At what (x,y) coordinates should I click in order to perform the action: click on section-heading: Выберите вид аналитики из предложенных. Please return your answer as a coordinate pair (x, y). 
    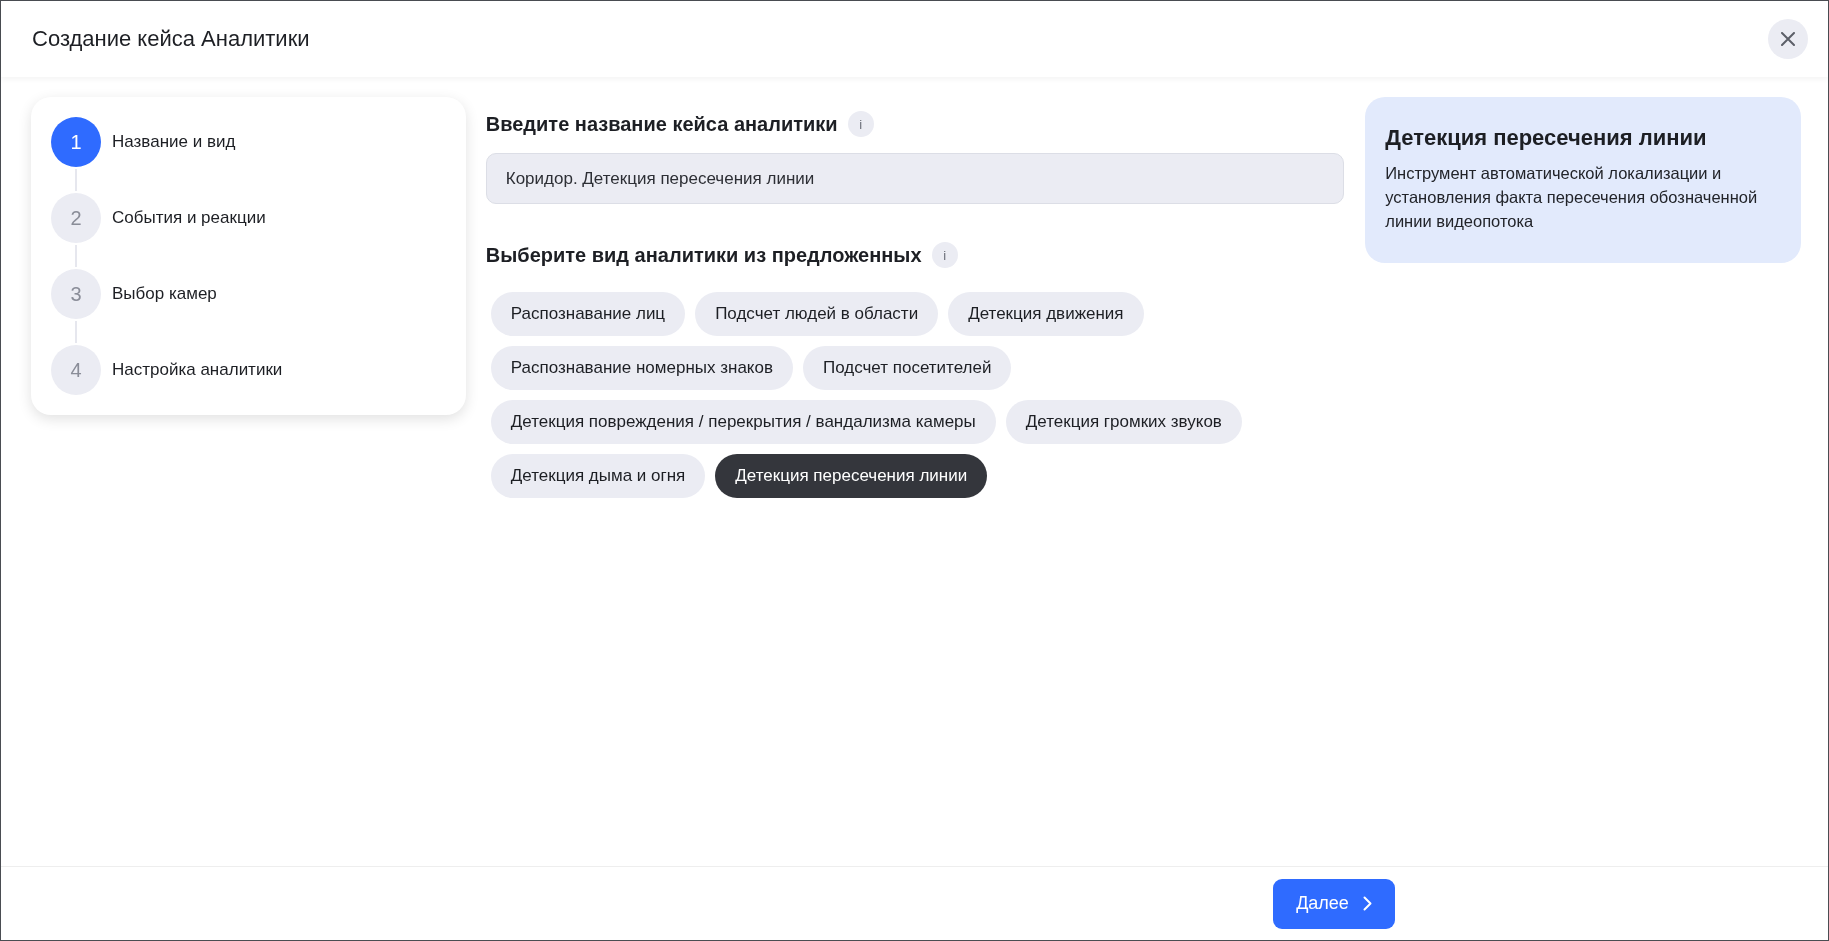
    Looking at the image, I should click on (703, 255).